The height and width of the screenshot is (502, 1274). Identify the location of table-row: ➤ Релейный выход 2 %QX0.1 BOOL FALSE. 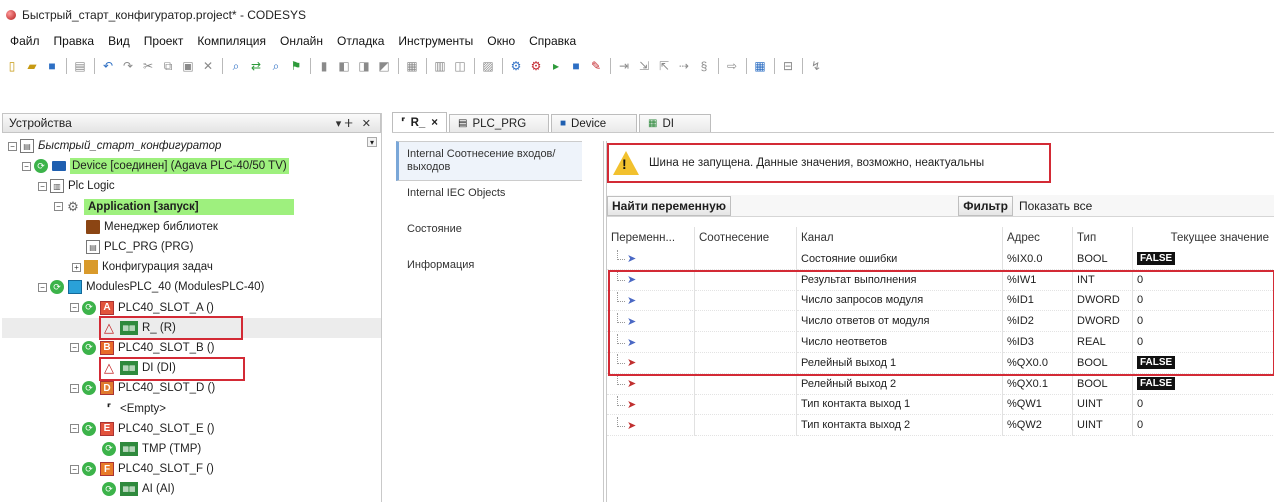
(940, 384).